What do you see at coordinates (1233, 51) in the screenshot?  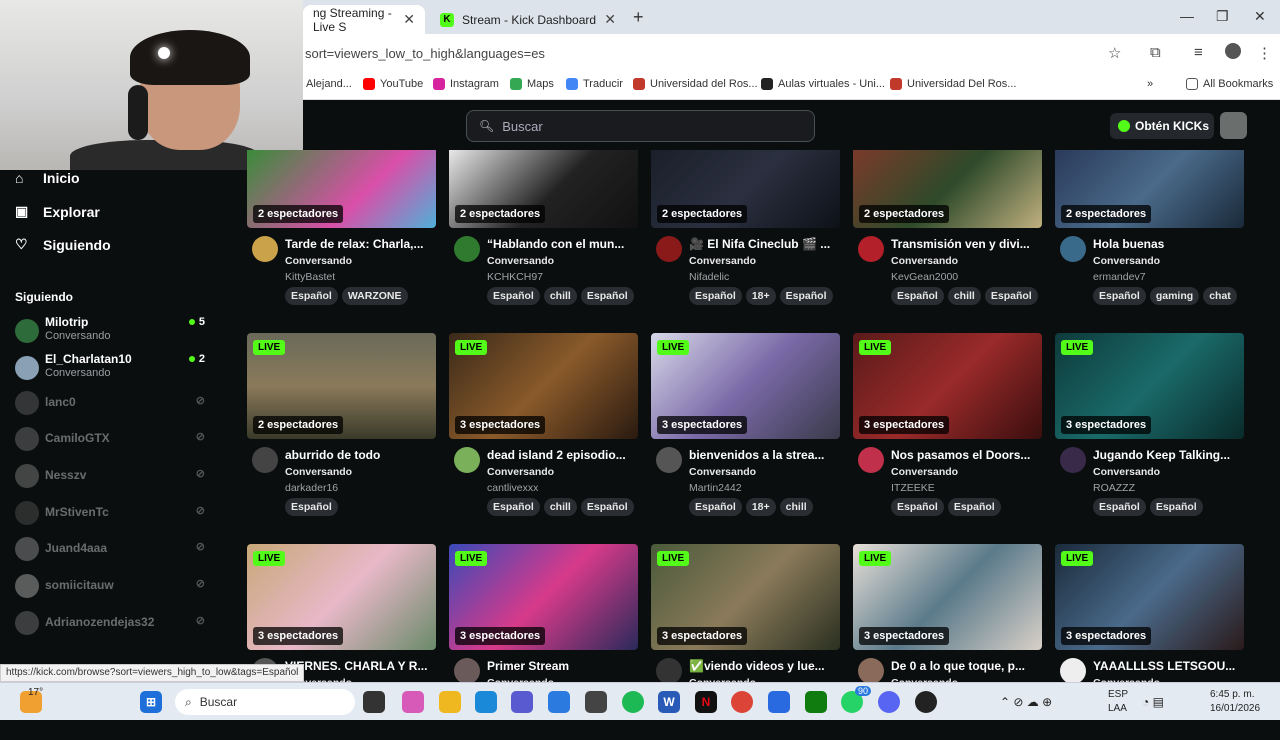 I see `profile-icon` at bounding box center [1233, 51].